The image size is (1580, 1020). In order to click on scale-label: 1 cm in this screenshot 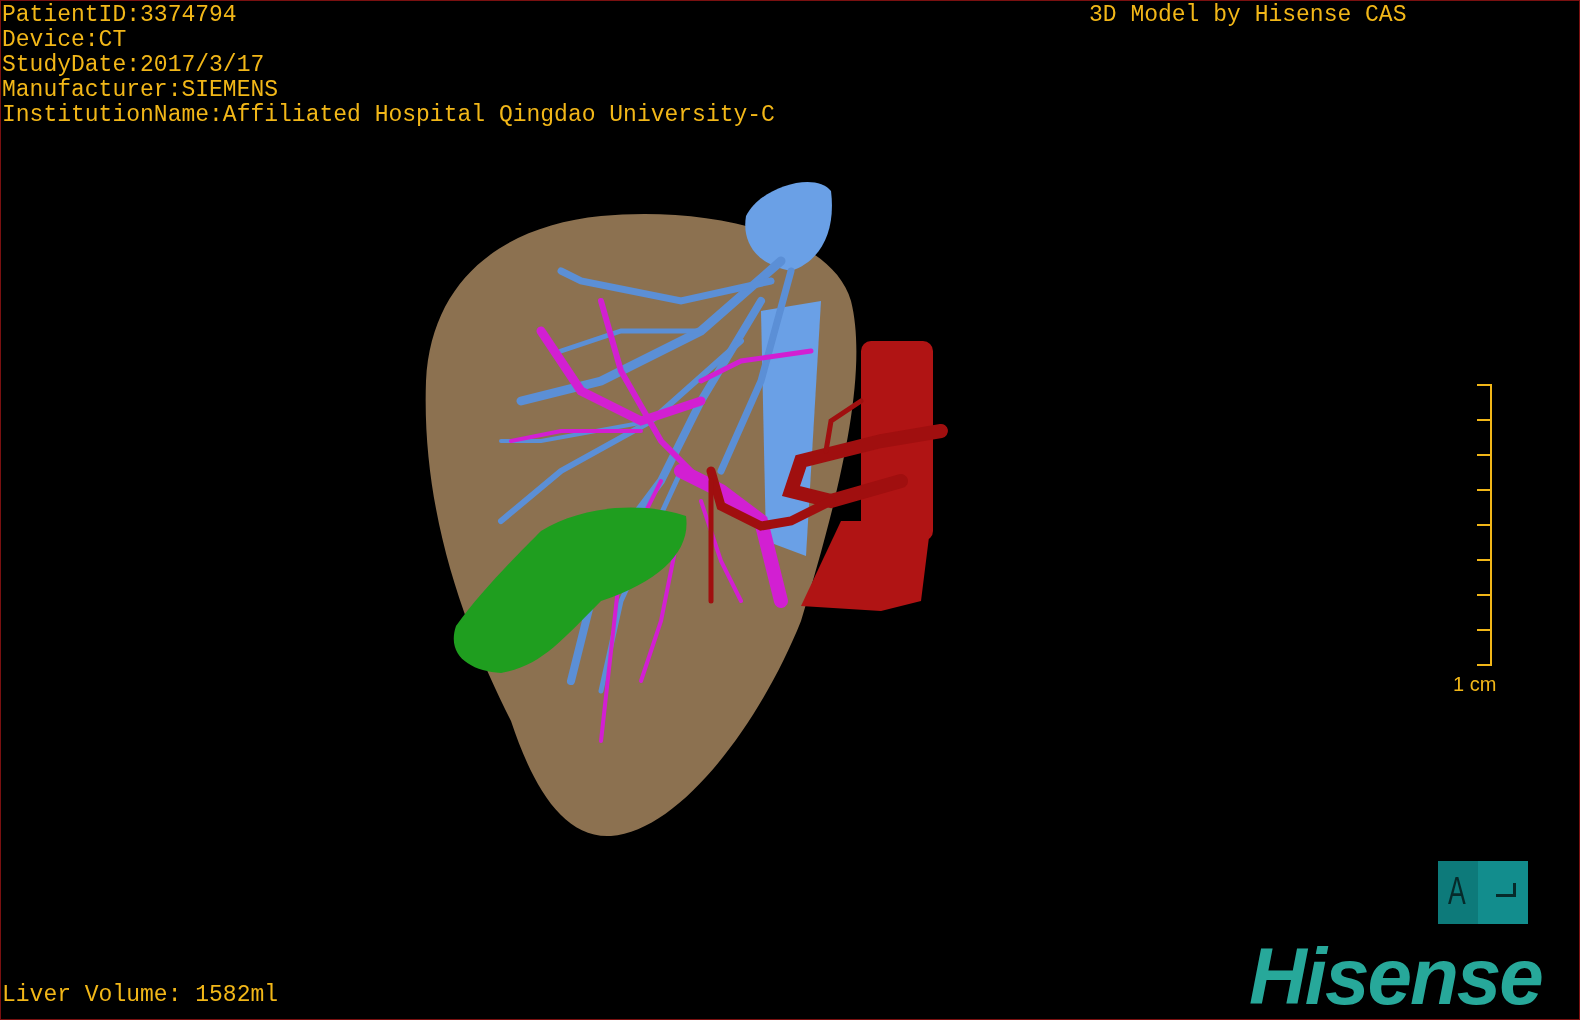, I will do `click(1475, 684)`.